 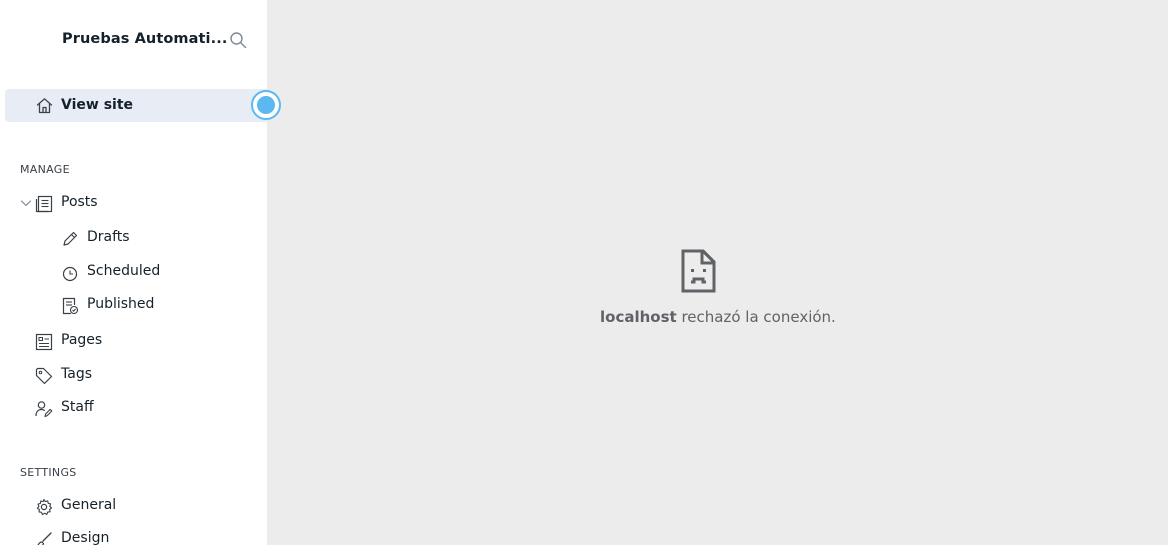 What do you see at coordinates (44, 409) in the screenshot?
I see `staff-icon` at bounding box center [44, 409].